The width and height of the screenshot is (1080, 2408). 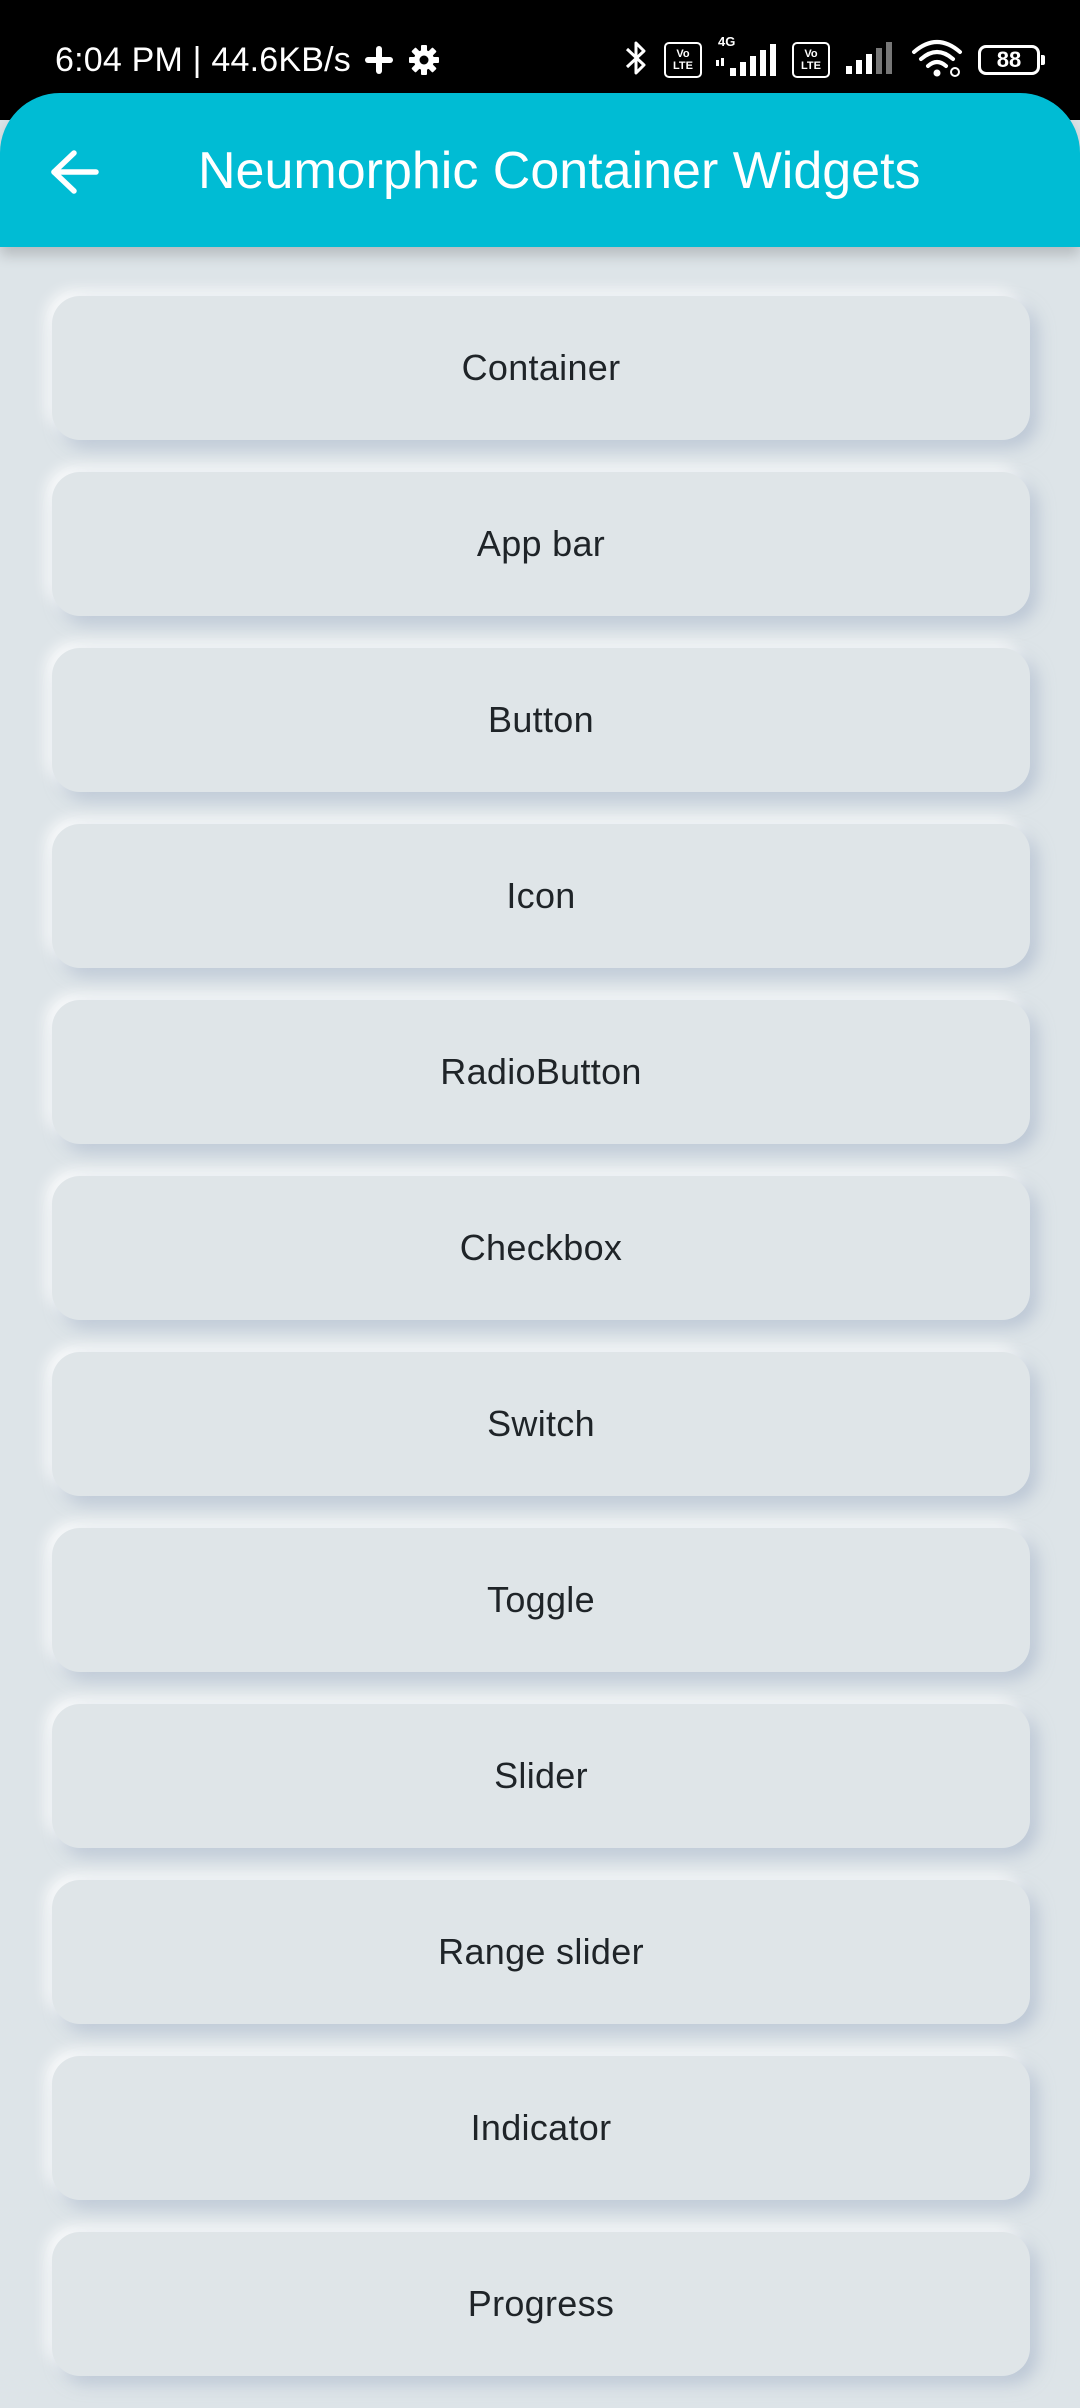 I want to click on list-item-checkbox: Checkbox, so click(x=541, y=1248).